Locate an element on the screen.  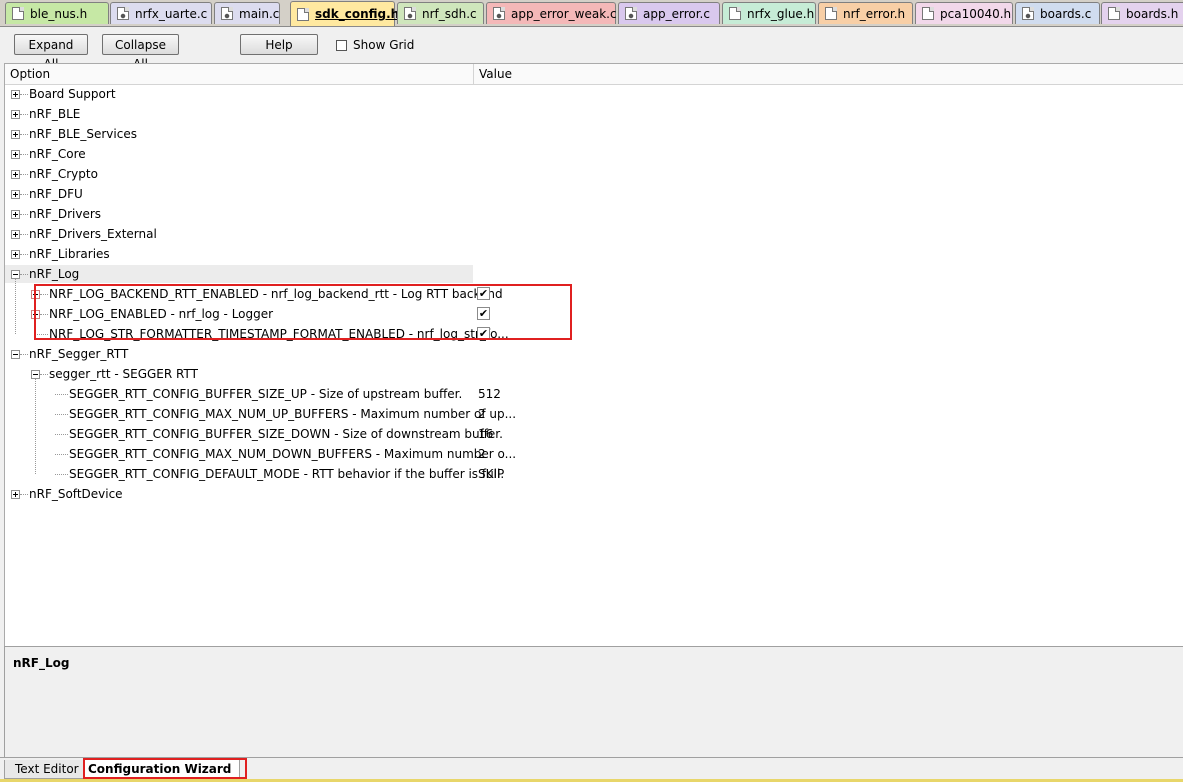
file-tab-4: sdk_config.h is located at coordinates (344, 13).